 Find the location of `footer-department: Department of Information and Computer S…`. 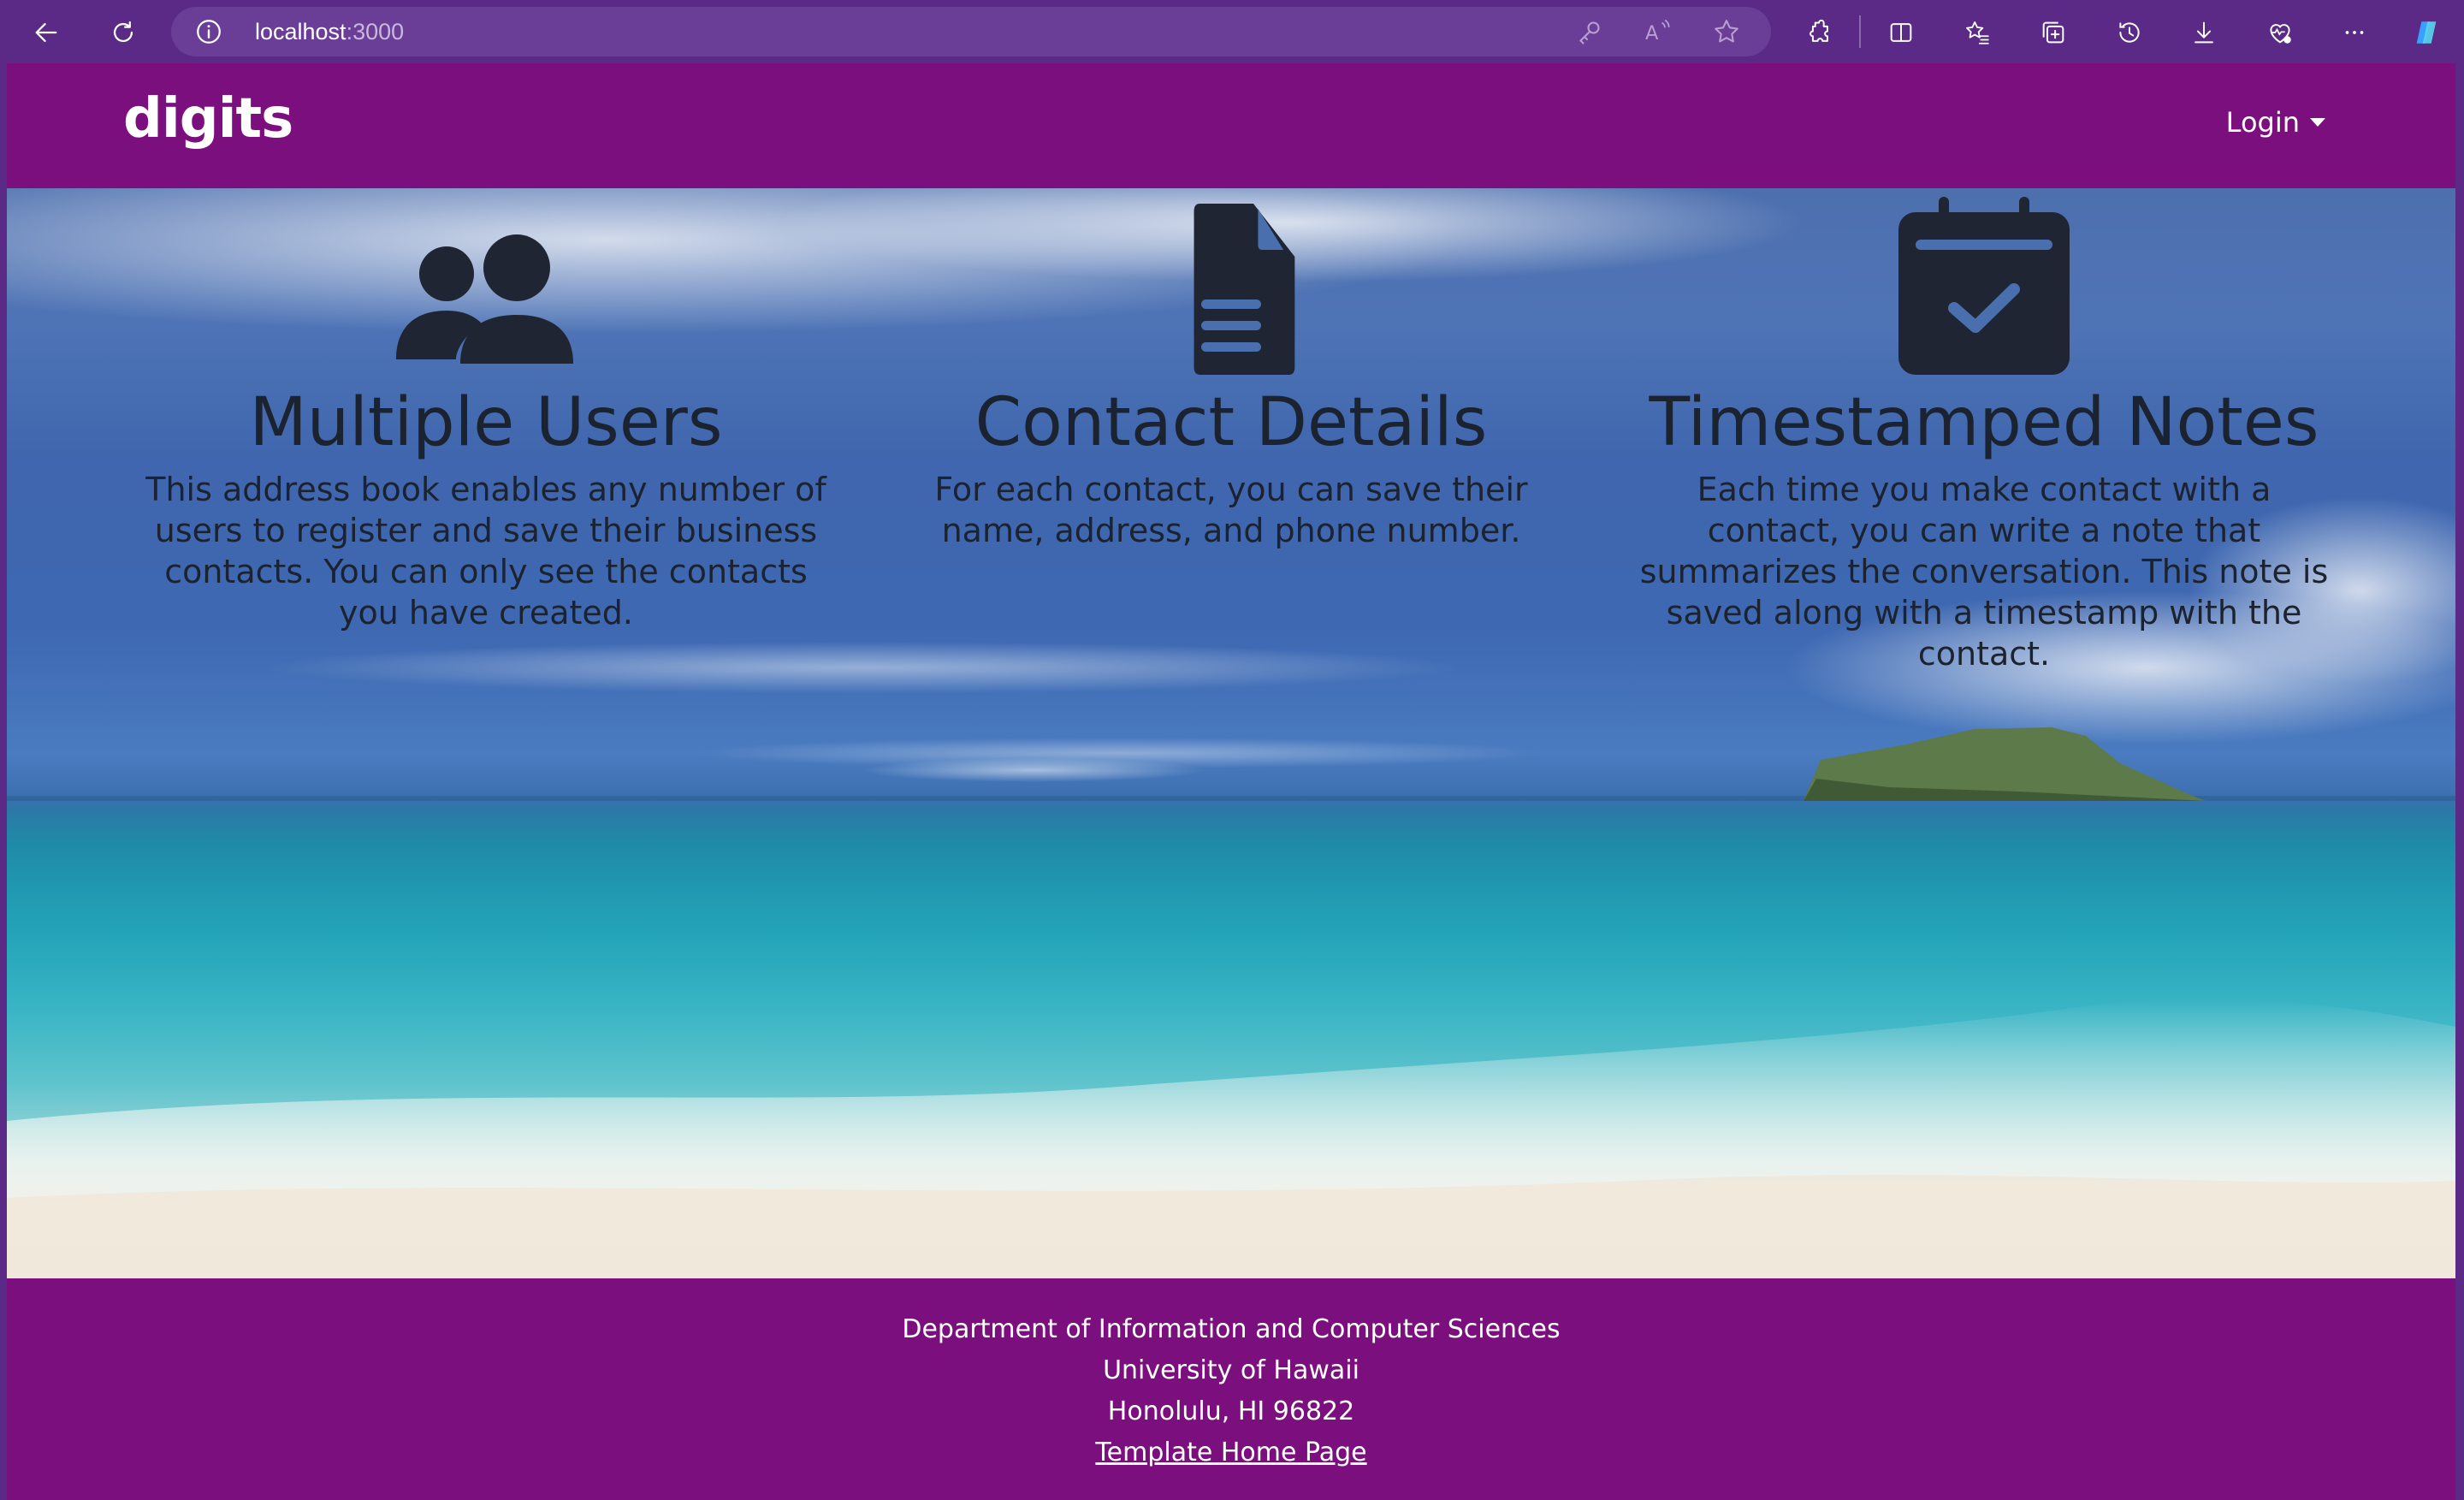

footer-department: Department of Information and Computer S… is located at coordinates (1231, 1329).